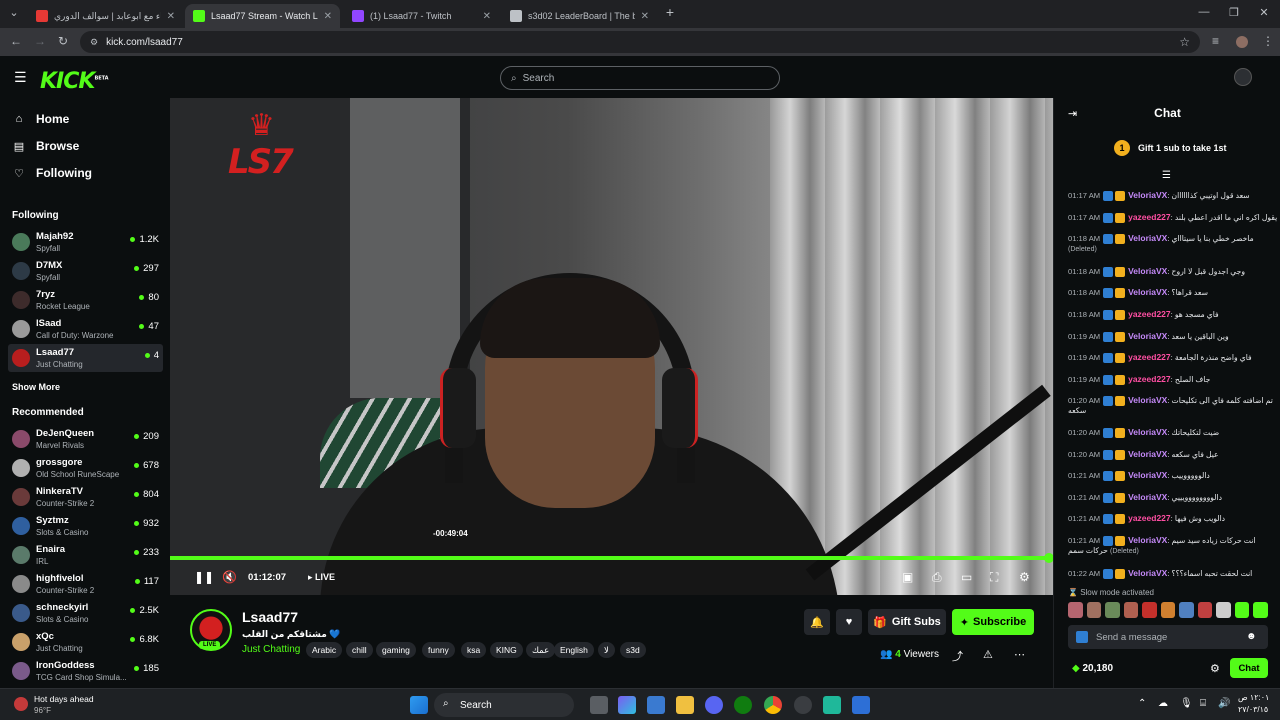 The image size is (1280, 720). Describe the element at coordinates (599, 705) in the screenshot. I see `task-view-icon` at that location.